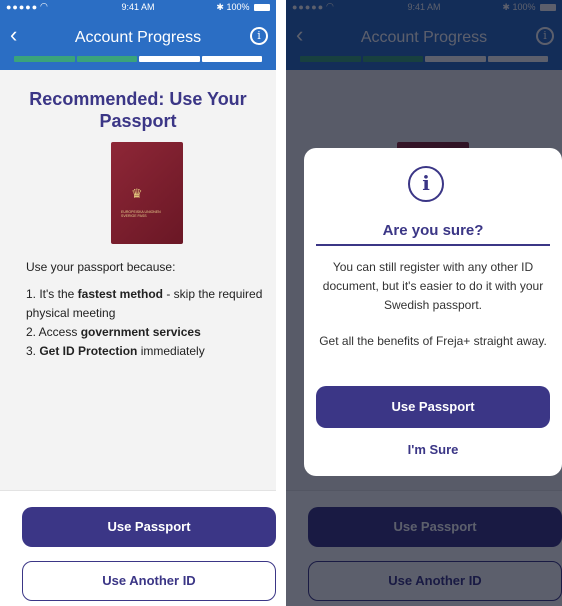  What do you see at coordinates (220, 7) in the screenshot?
I see `bluetooth-icon: ✱` at bounding box center [220, 7].